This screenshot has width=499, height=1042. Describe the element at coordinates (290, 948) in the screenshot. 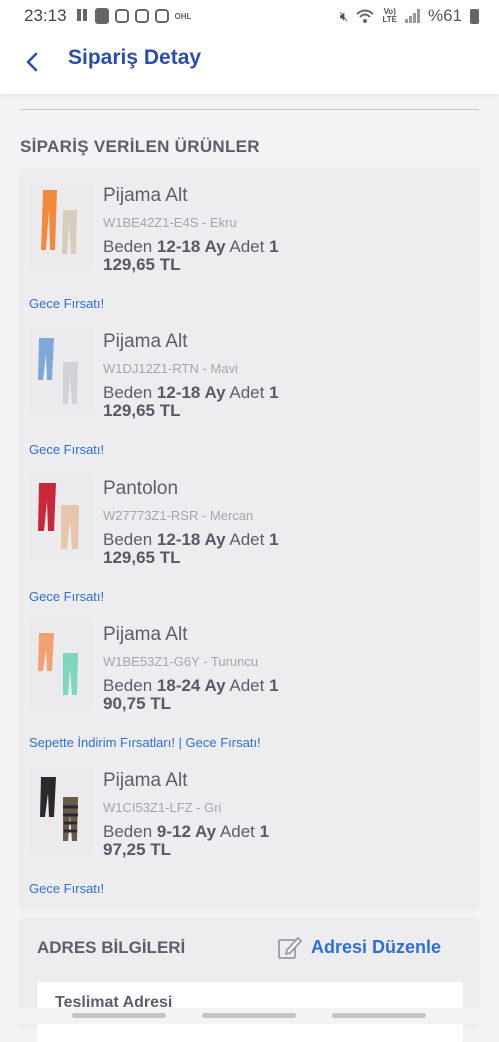

I see `edit-icon` at that location.